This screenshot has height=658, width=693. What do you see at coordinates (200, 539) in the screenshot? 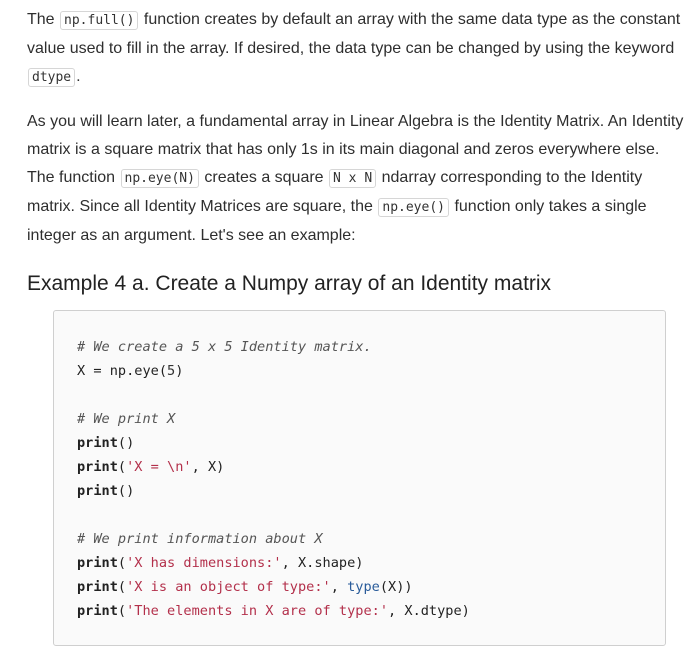
I see `code-comment: # We print information about X` at bounding box center [200, 539].